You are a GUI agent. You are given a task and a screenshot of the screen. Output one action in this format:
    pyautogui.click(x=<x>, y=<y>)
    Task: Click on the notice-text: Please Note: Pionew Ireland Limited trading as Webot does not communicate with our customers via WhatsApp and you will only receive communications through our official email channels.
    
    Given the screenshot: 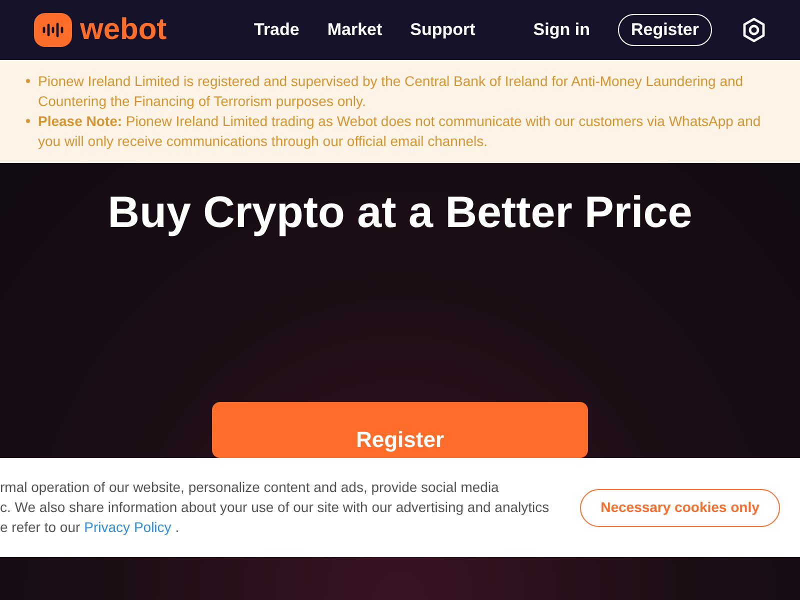 What is the action you would take?
    pyautogui.click(x=400, y=131)
    